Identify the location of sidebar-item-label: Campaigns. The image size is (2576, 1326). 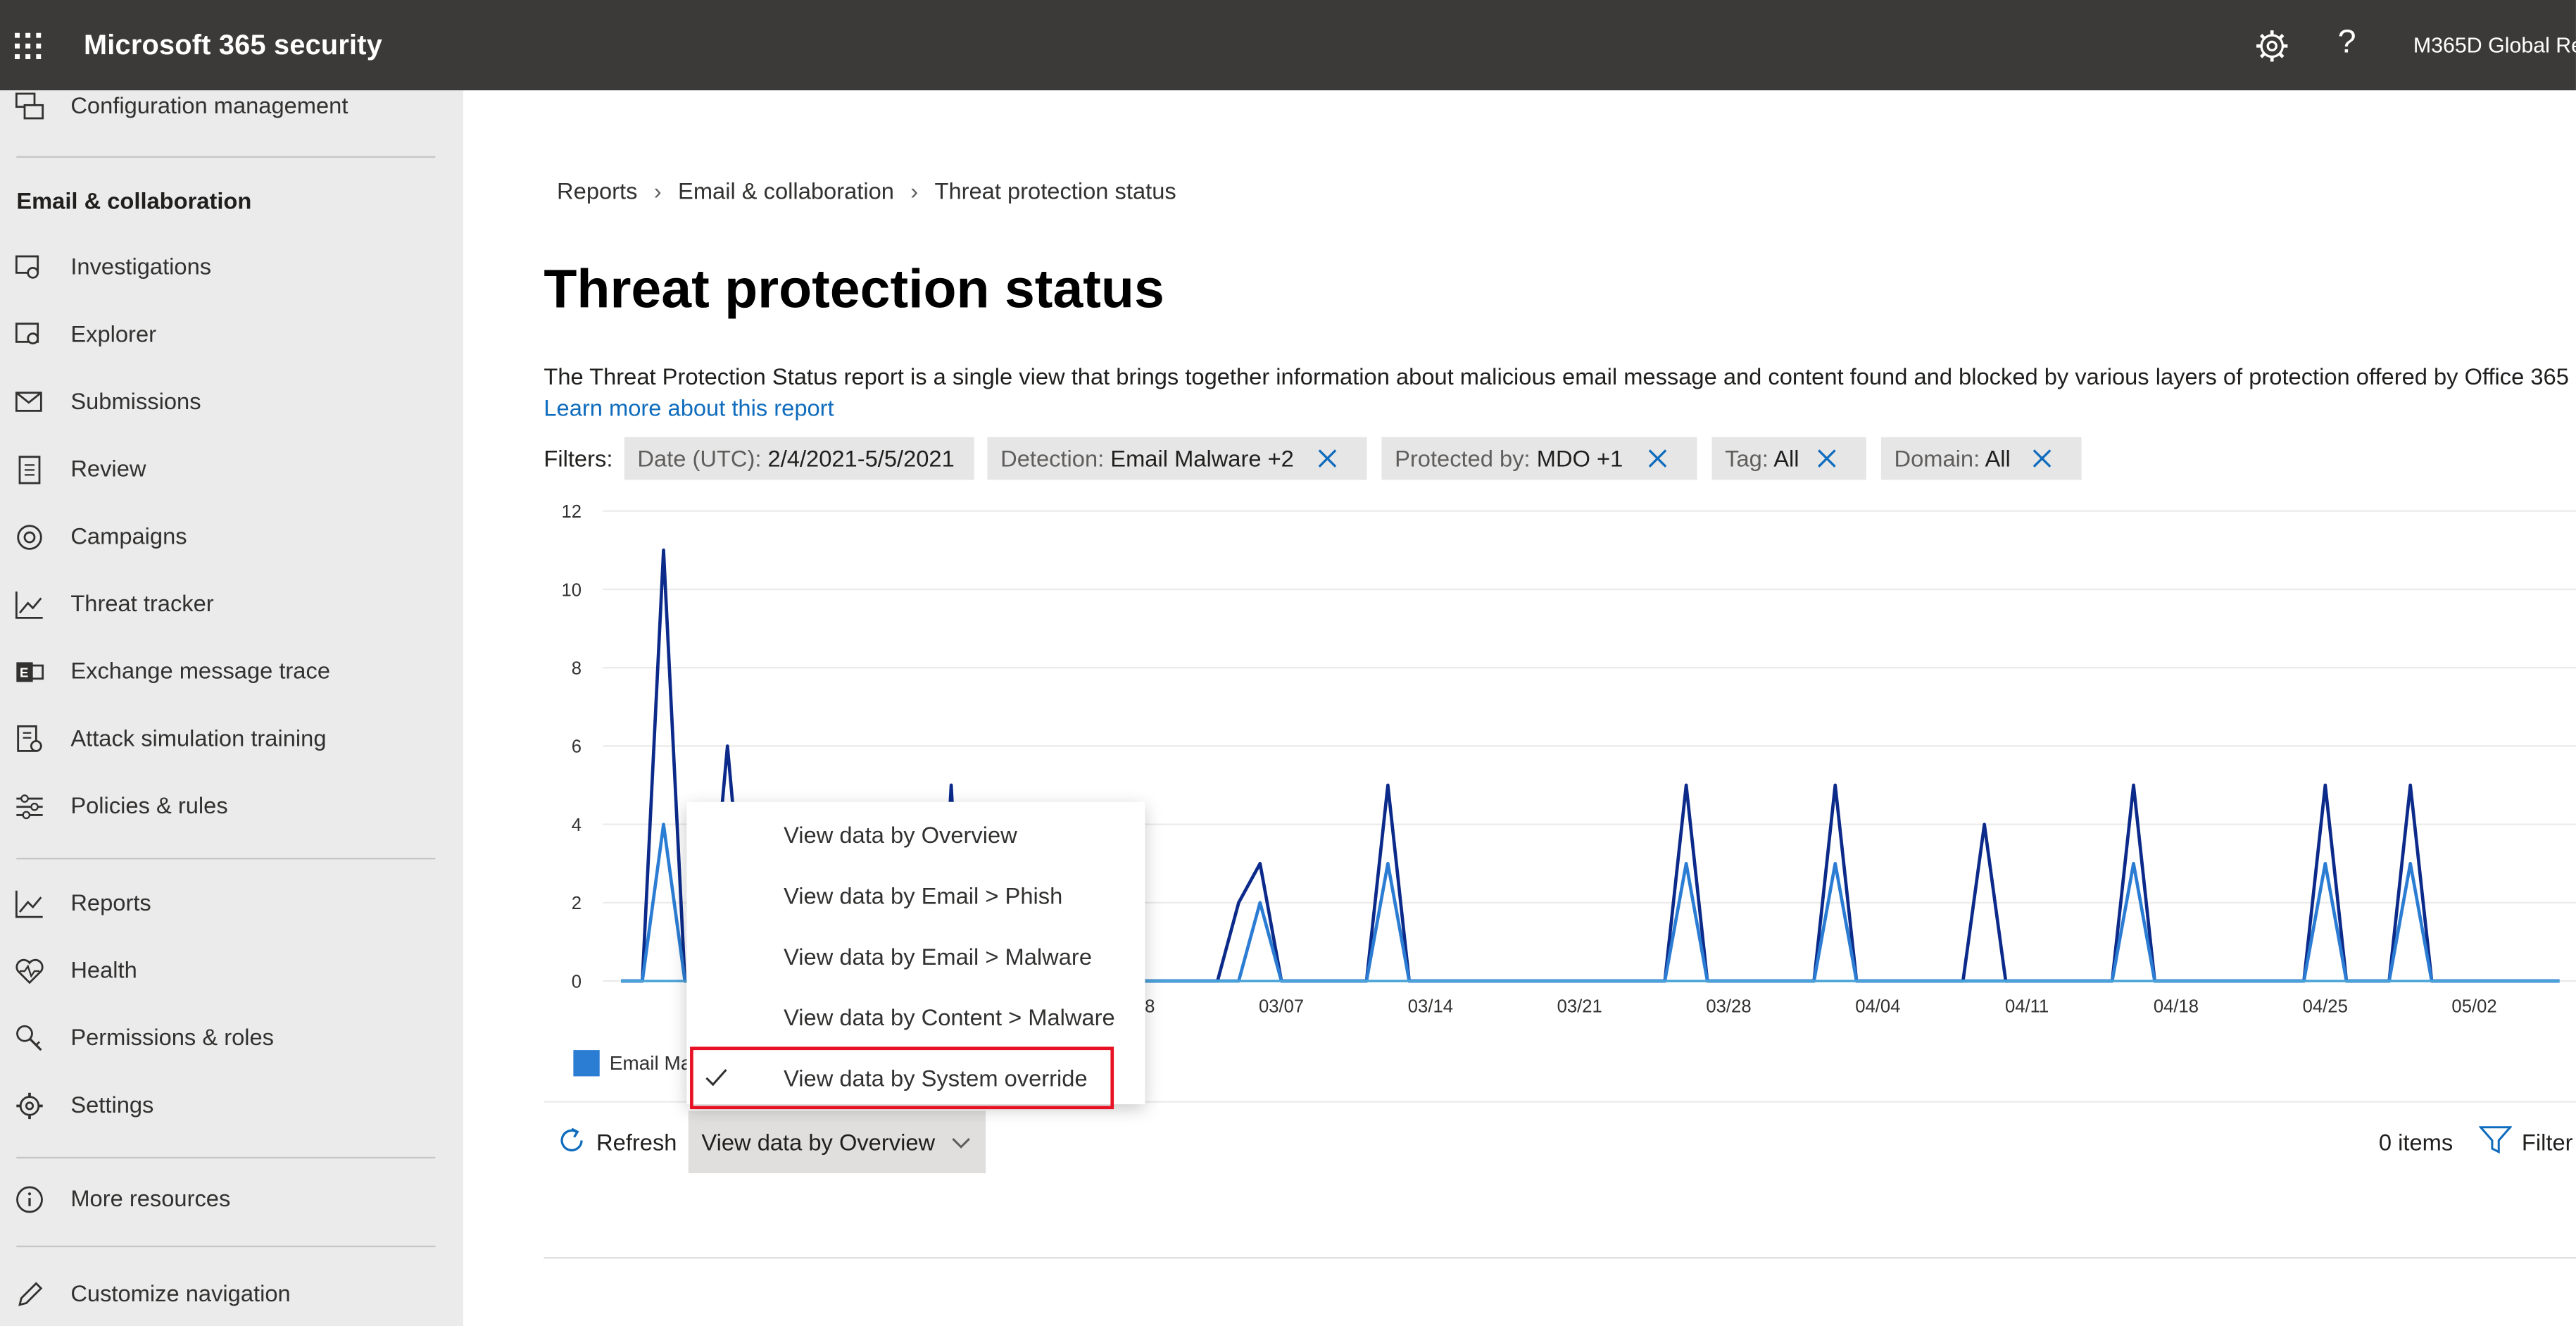
(128, 536).